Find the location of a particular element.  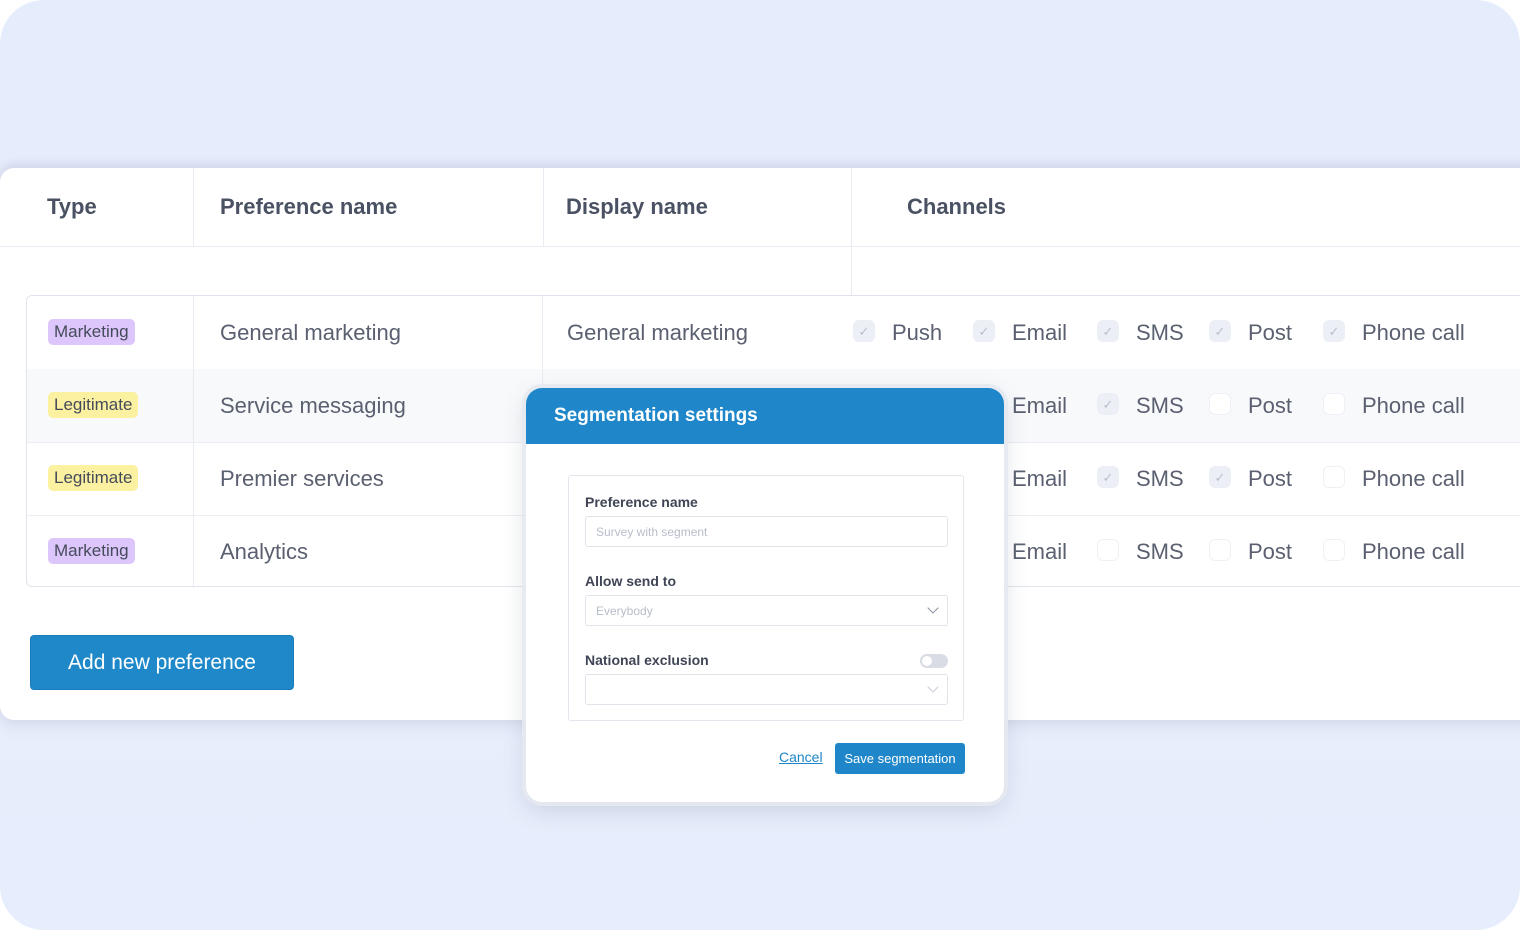

preference-name-placeholder: Survey with segment is located at coordinates (652, 531).